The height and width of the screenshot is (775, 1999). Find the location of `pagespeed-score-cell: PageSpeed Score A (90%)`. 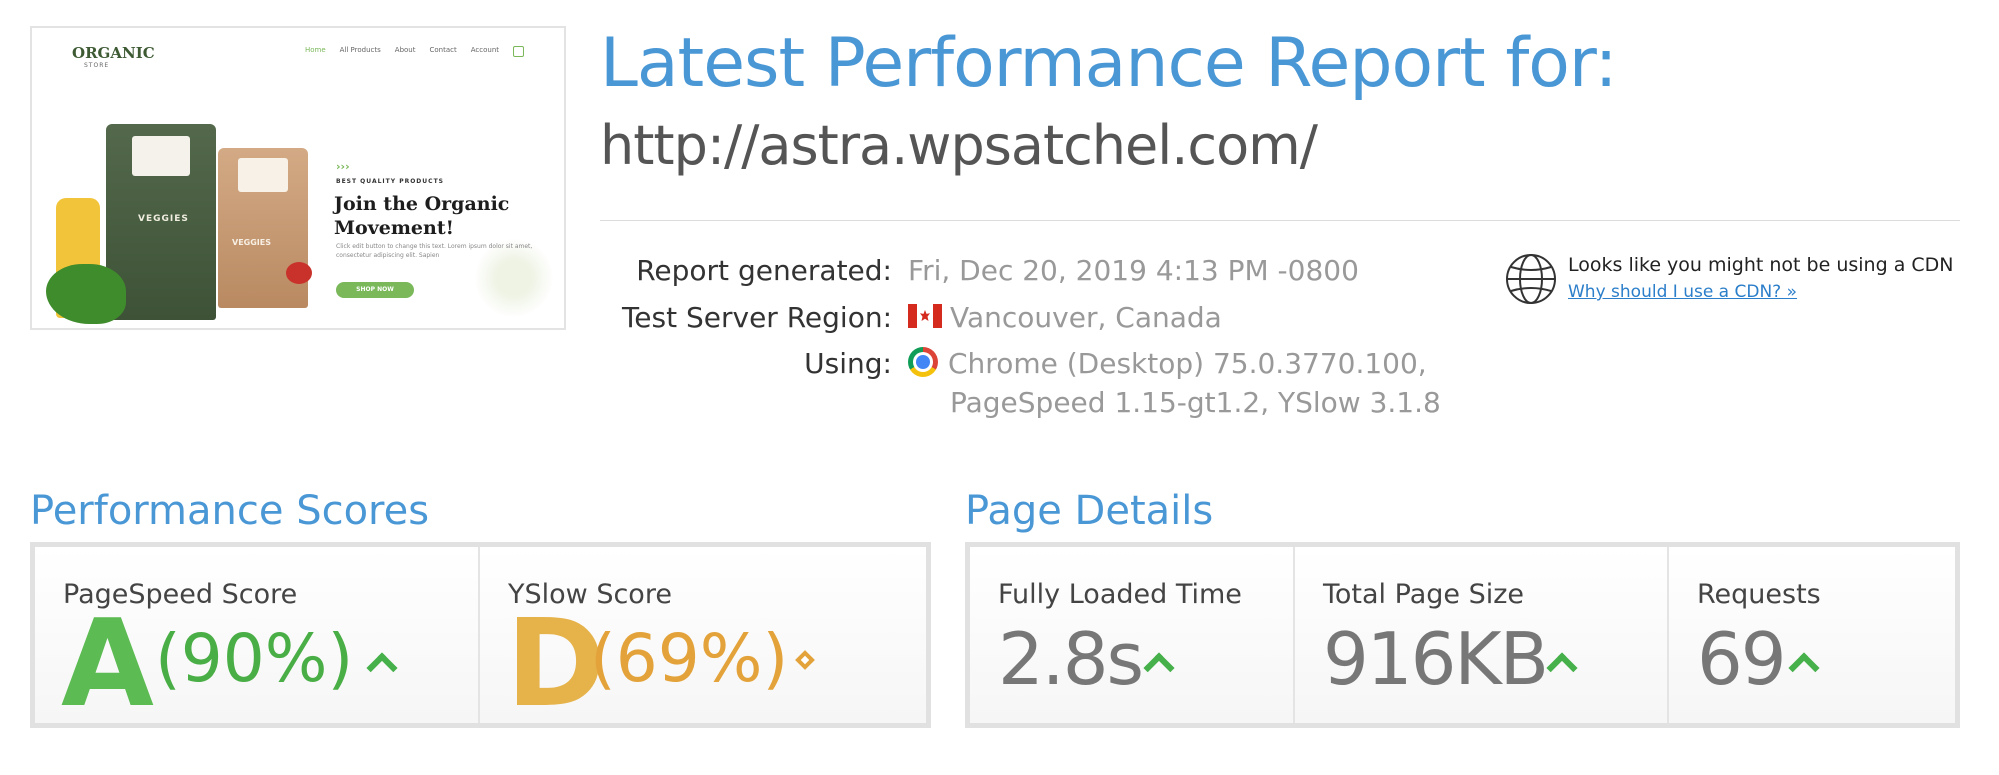

pagespeed-score-cell: PageSpeed Score A (90%) is located at coordinates (257, 640).